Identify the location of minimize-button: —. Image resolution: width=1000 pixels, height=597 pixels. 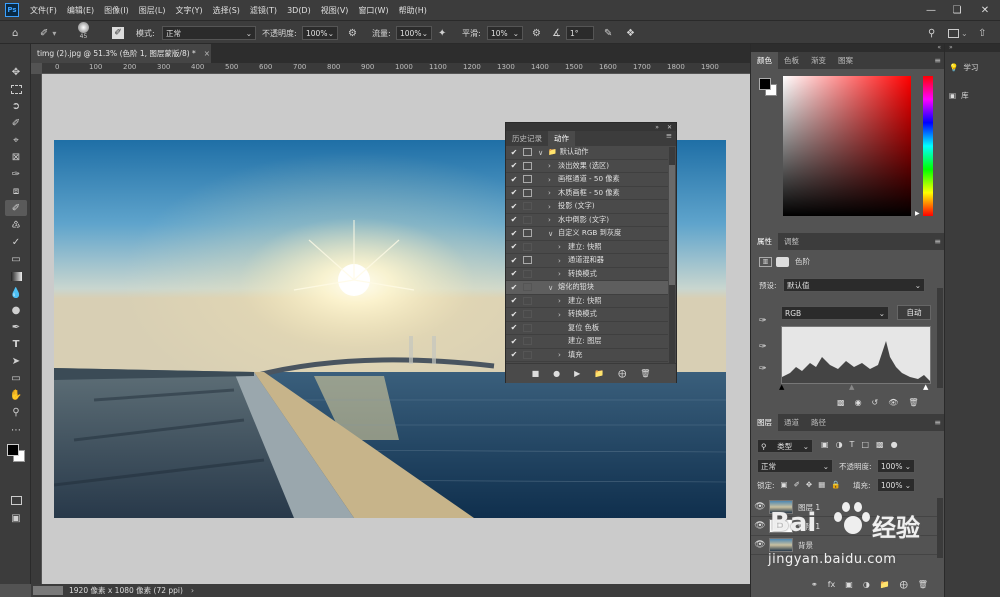
(931, 10).